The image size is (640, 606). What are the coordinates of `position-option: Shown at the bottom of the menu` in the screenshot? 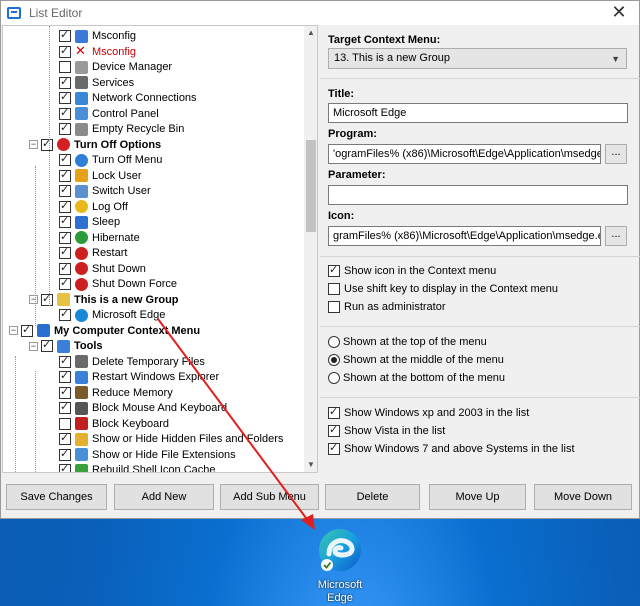 It's located at (416, 378).